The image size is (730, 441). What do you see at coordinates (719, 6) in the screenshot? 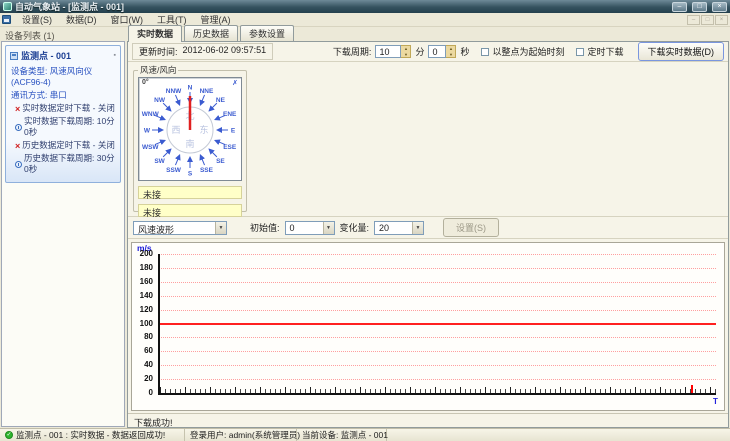
I see `close-button: ×` at bounding box center [719, 6].